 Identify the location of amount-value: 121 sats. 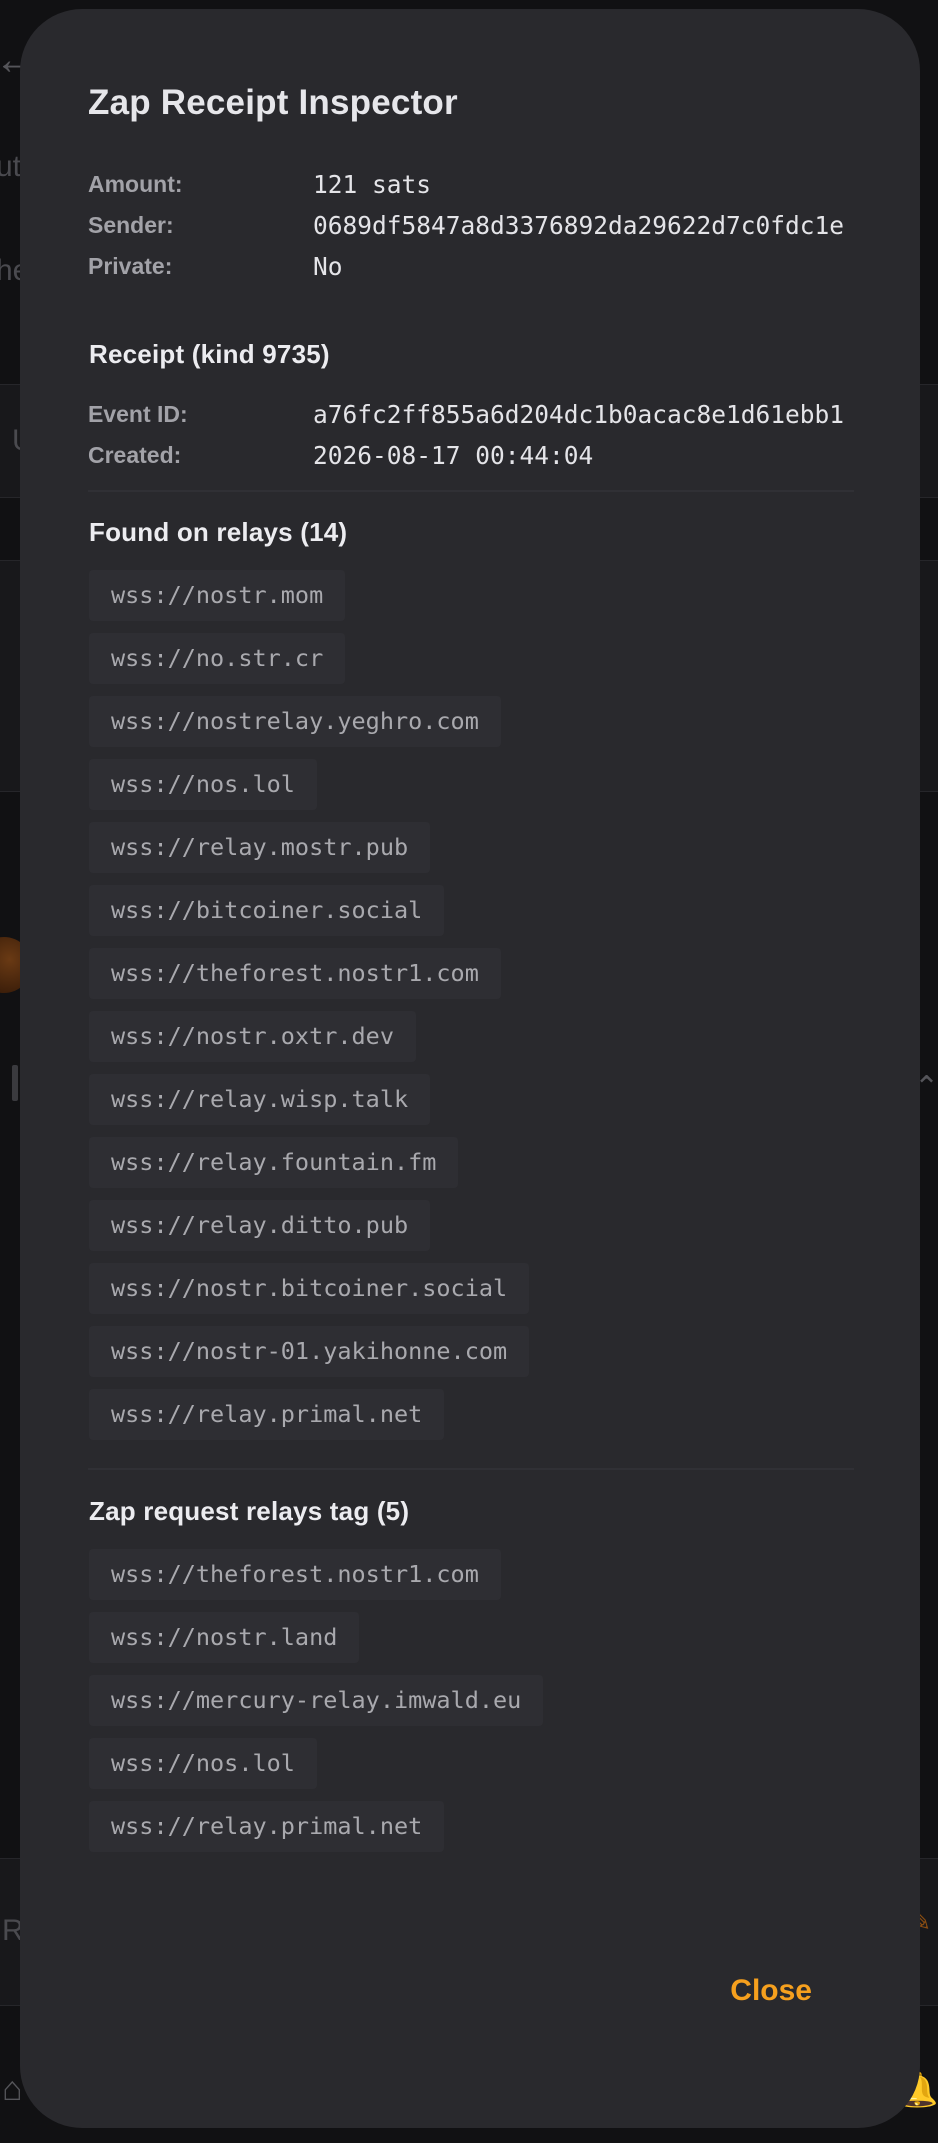
(372, 184).